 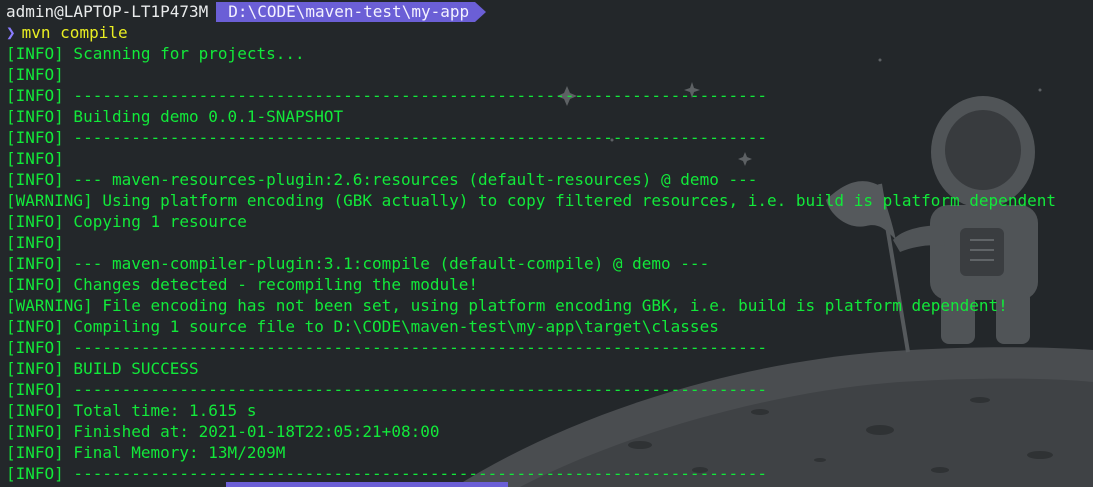 What do you see at coordinates (11, 32) in the screenshot?
I see `prompt-chevron-icon: ❯` at bounding box center [11, 32].